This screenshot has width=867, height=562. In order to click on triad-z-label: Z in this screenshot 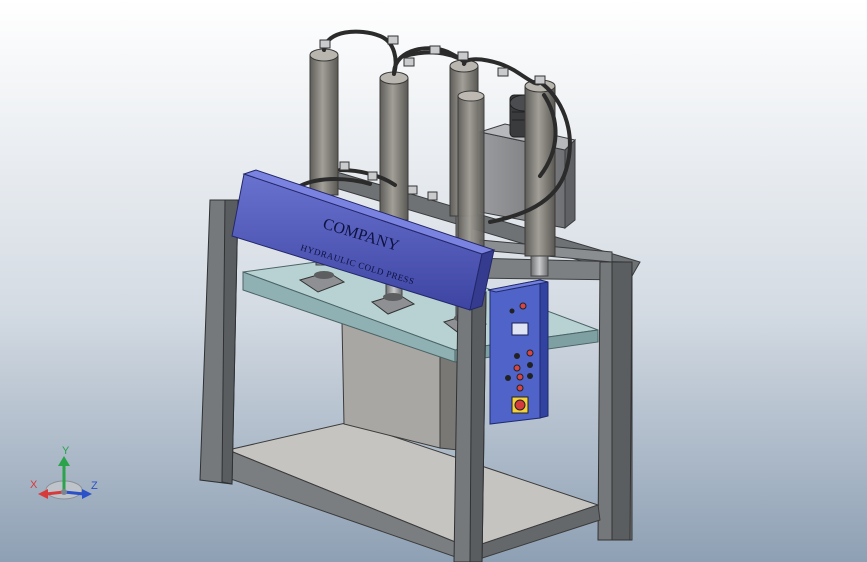, I will do `click(94, 486)`.